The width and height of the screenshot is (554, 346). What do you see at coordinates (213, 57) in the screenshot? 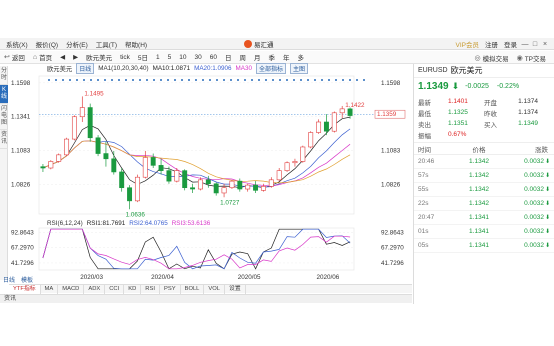
I see `period-60min: 60` at bounding box center [213, 57].